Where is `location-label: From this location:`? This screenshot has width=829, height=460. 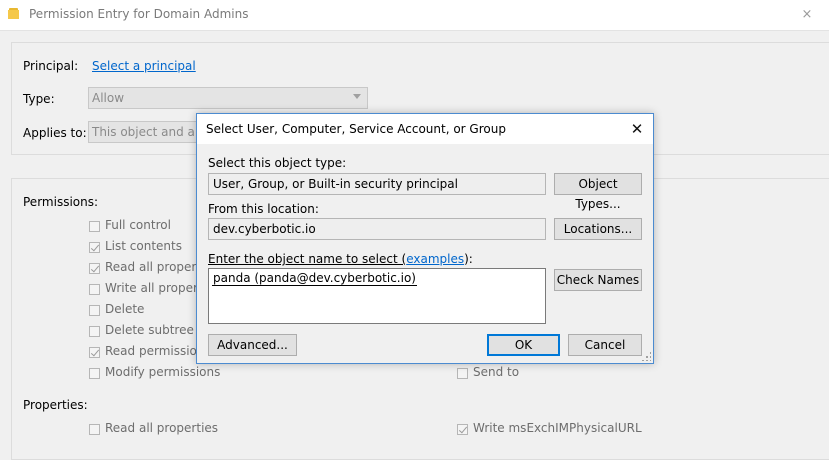 location-label: From this location: is located at coordinates (263, 209).